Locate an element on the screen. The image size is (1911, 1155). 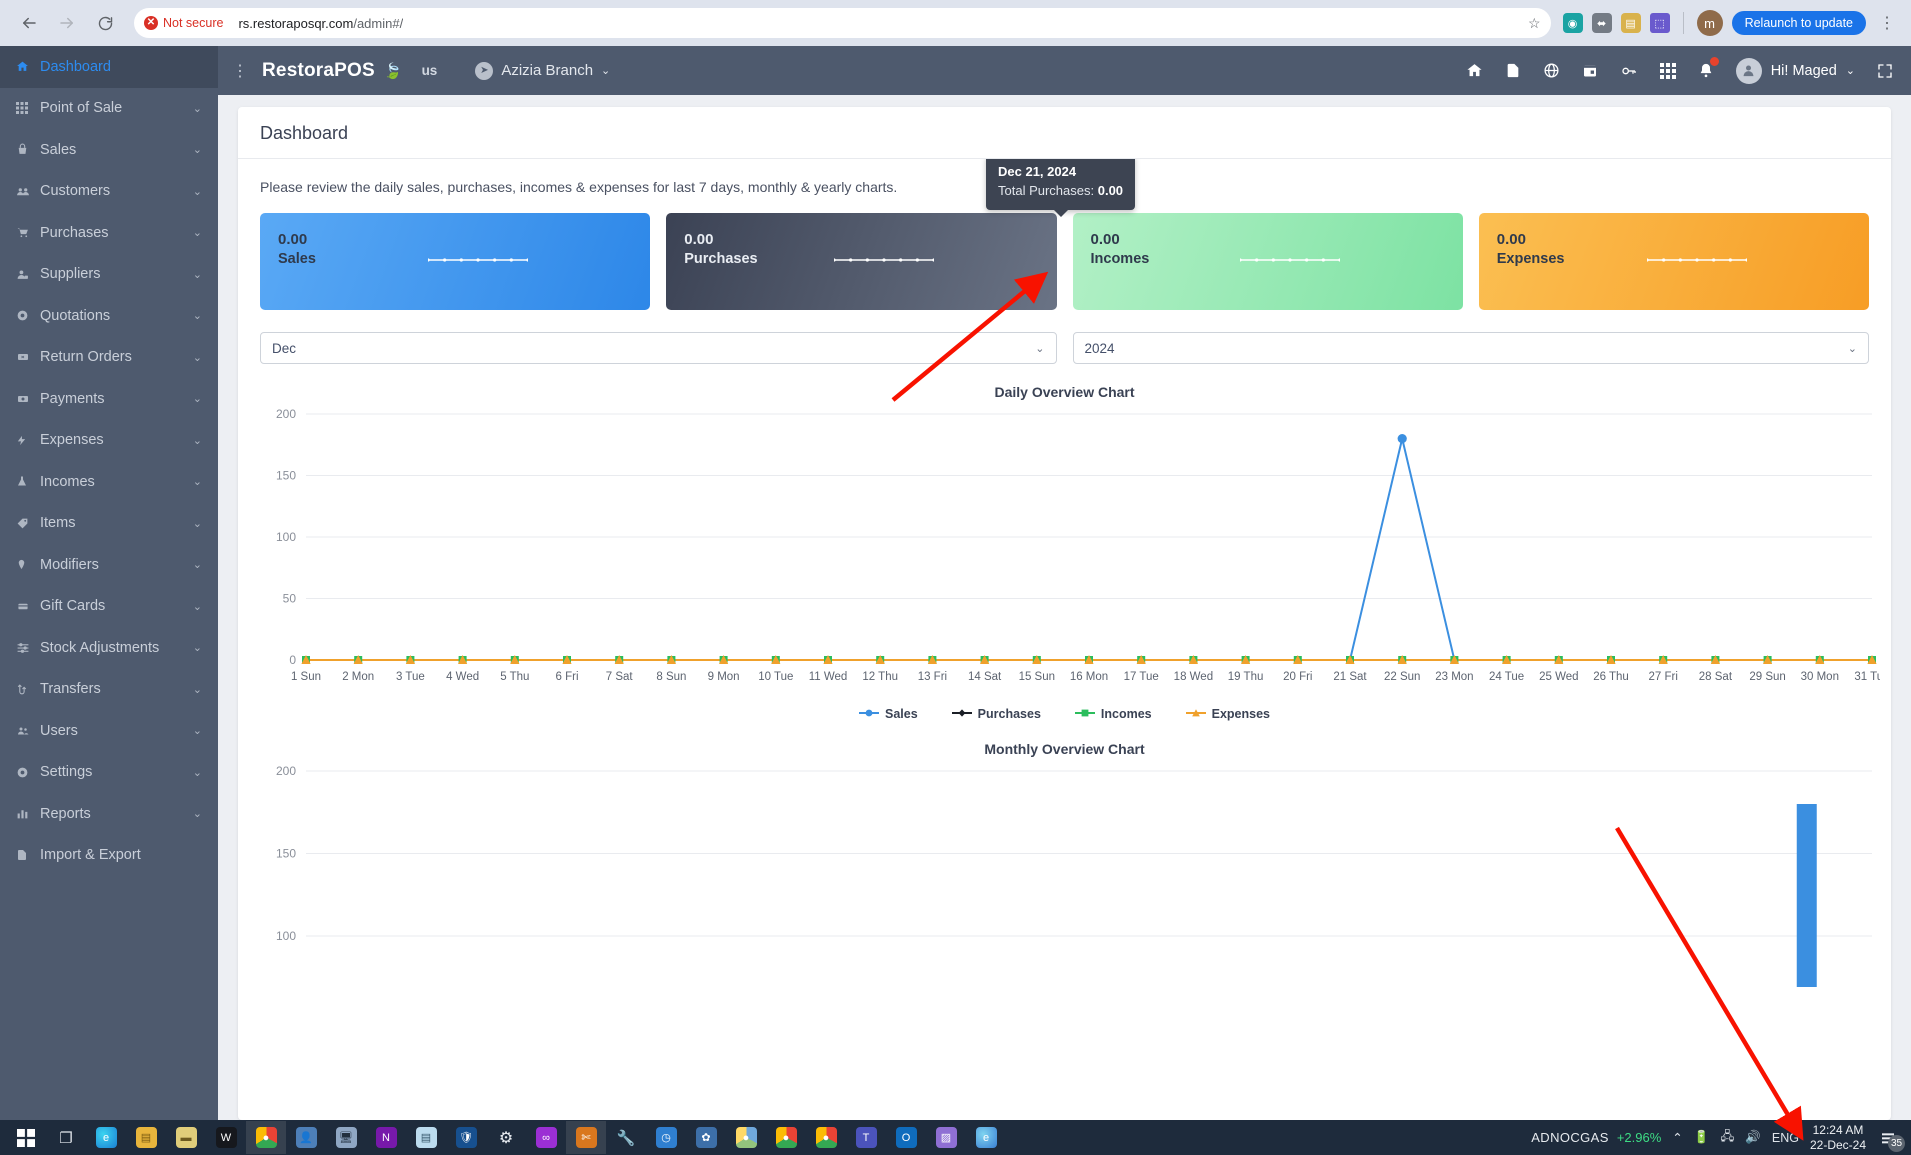
sidebar-item-sales: Sales ⌄ is located at coordinates (109, 150).